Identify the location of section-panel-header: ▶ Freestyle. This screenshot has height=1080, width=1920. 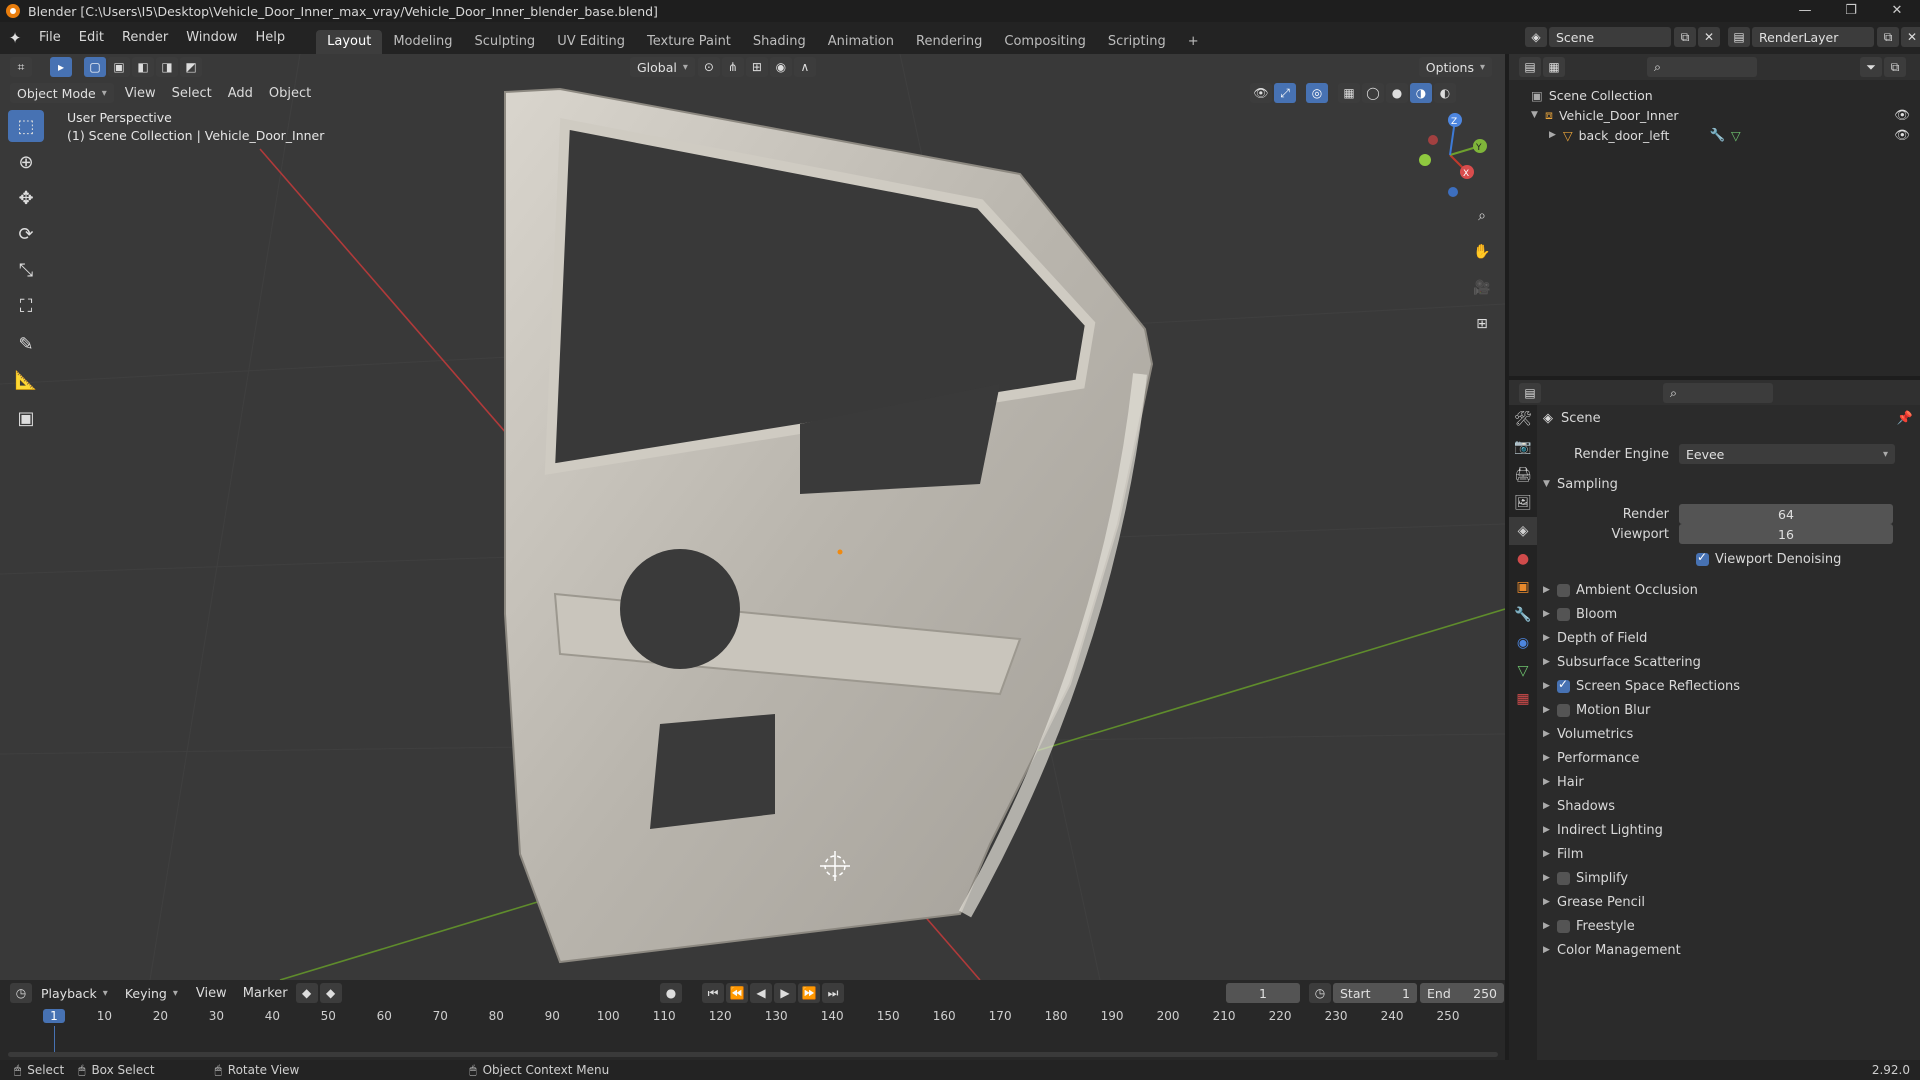
(1728, 926).